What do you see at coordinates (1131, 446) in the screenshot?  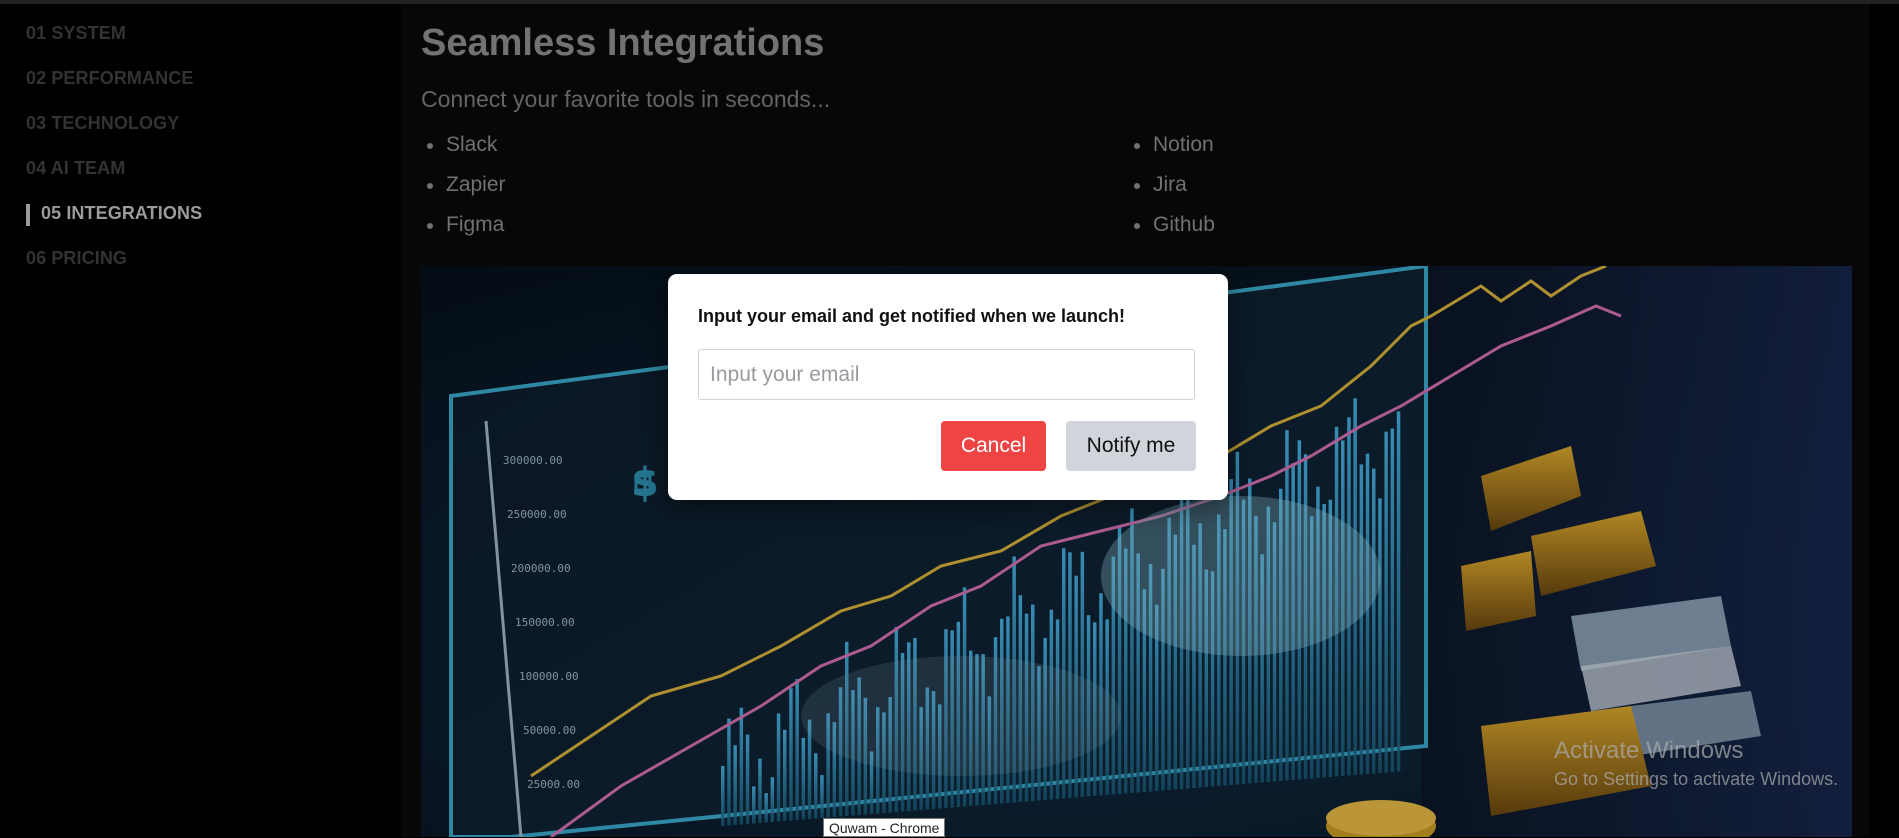 I see `notify-me-button: Notify me` at bounding box center [1131, 446].